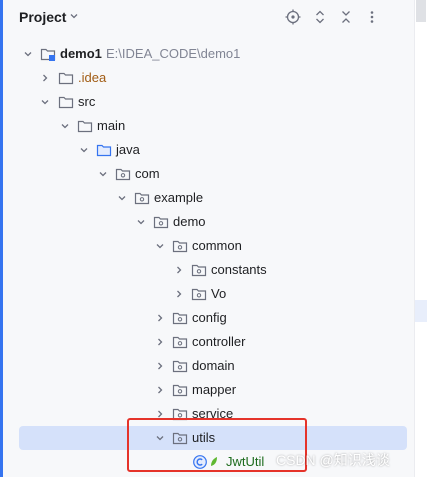 The height and width of the screenshot is (477, 427). Describe the element at coordinates (128, 149) in the screenshot. I see `folder-label: java` at that location.